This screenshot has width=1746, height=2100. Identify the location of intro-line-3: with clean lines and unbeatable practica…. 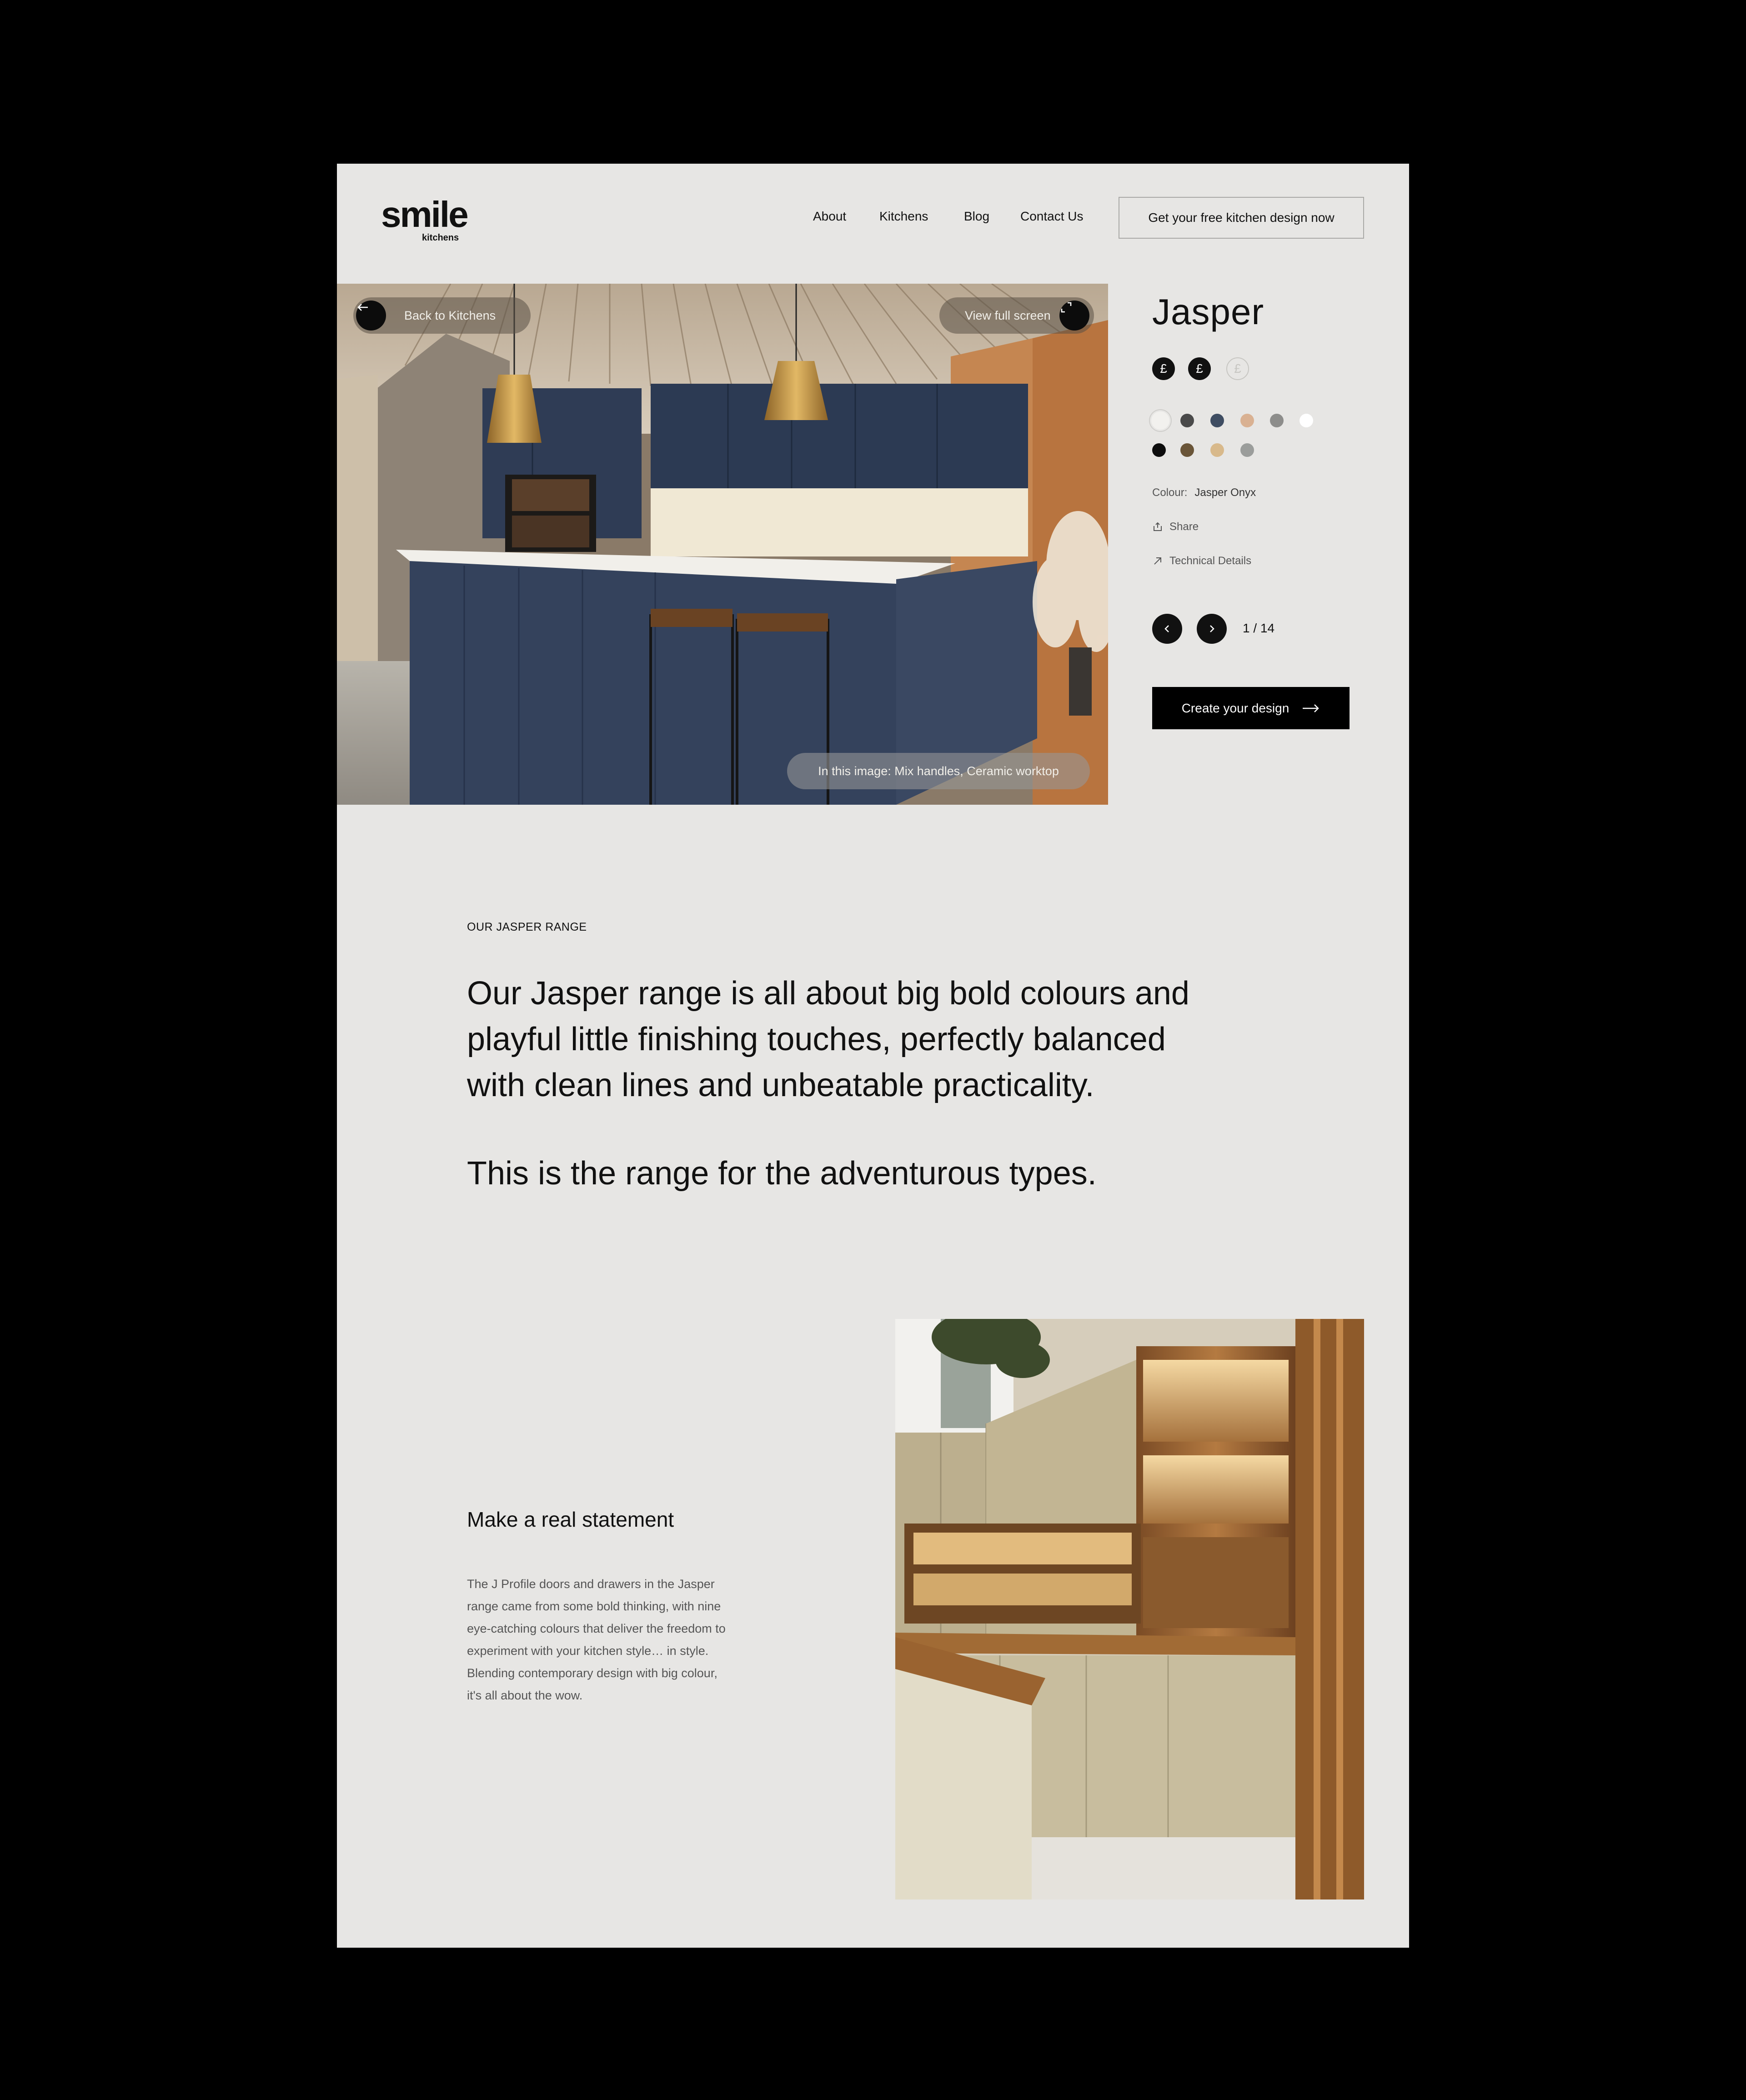
(780, 1085).